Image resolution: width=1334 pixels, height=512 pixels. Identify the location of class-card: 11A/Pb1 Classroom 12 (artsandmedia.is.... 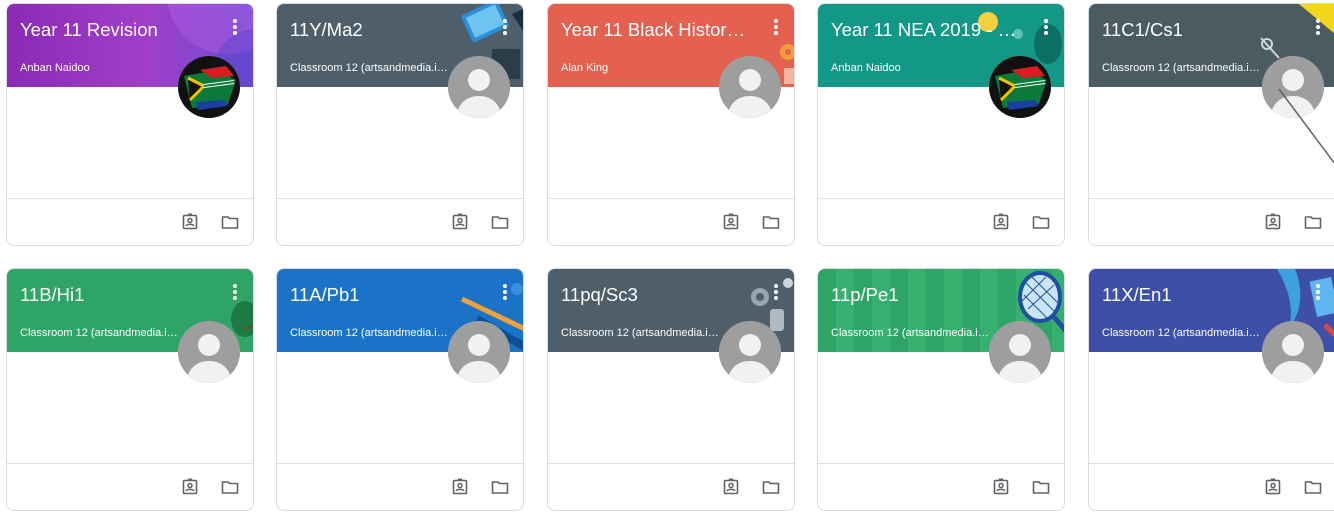
(400, 389).